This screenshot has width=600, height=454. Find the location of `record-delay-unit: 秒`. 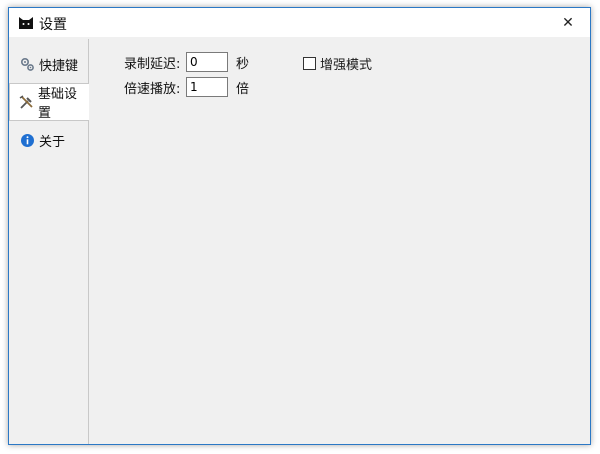

record-delay-unit: 秒 is located at coordinates (243, 64).